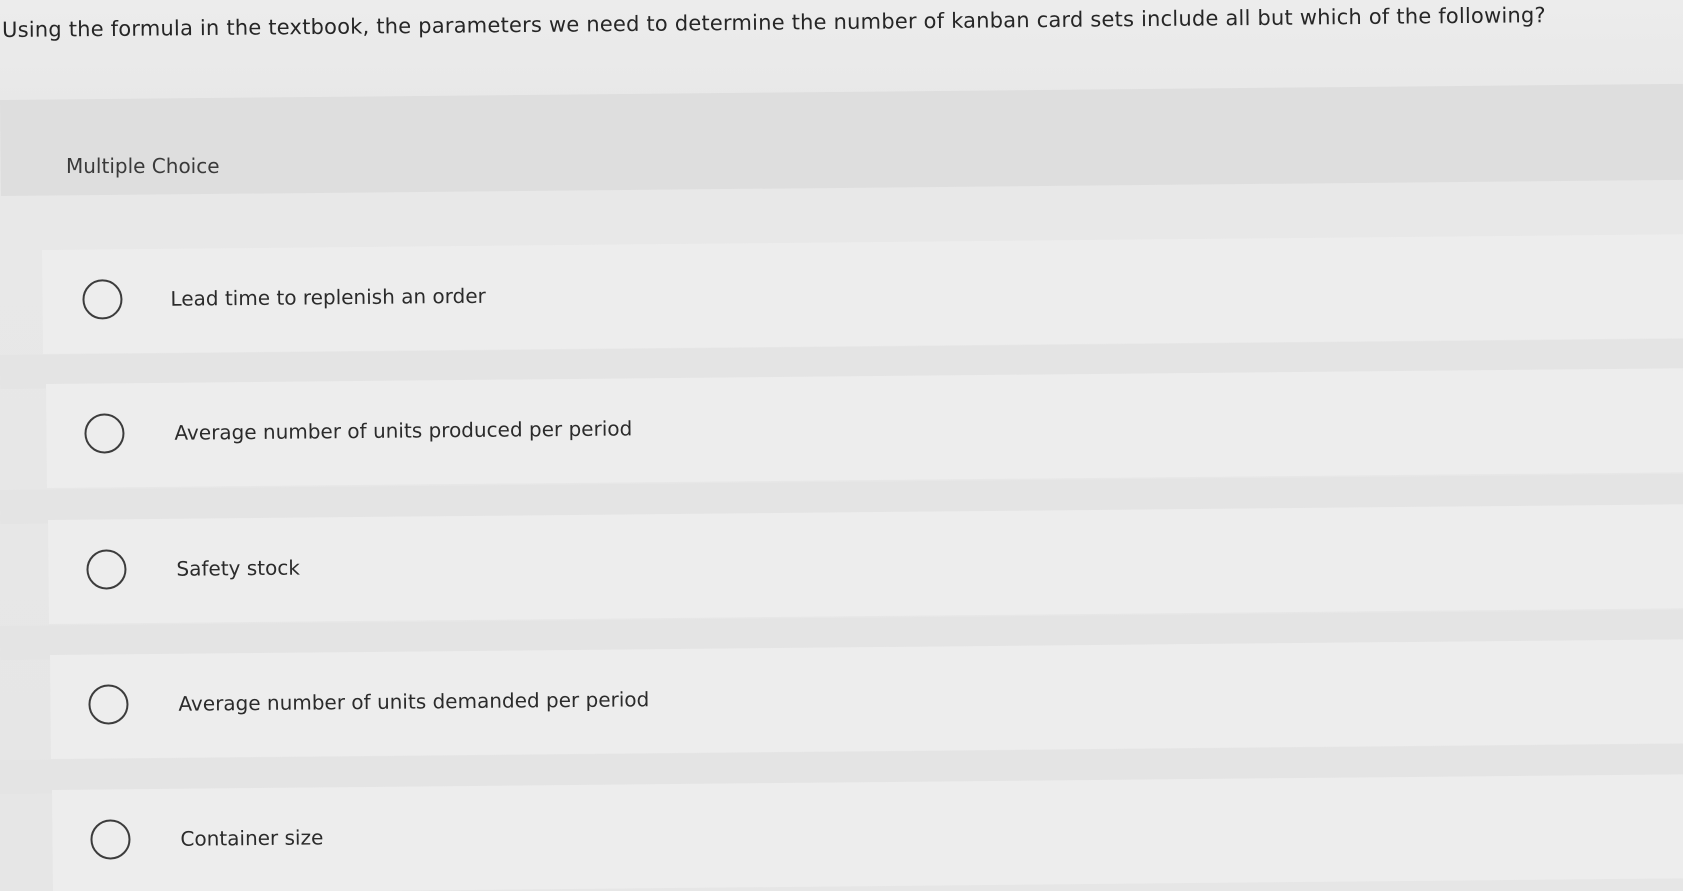 The image size is (1683, 891). Describe the element at coordinates (238, 568) in the screenshot. I see `choice-label: Safety stock` at that location.